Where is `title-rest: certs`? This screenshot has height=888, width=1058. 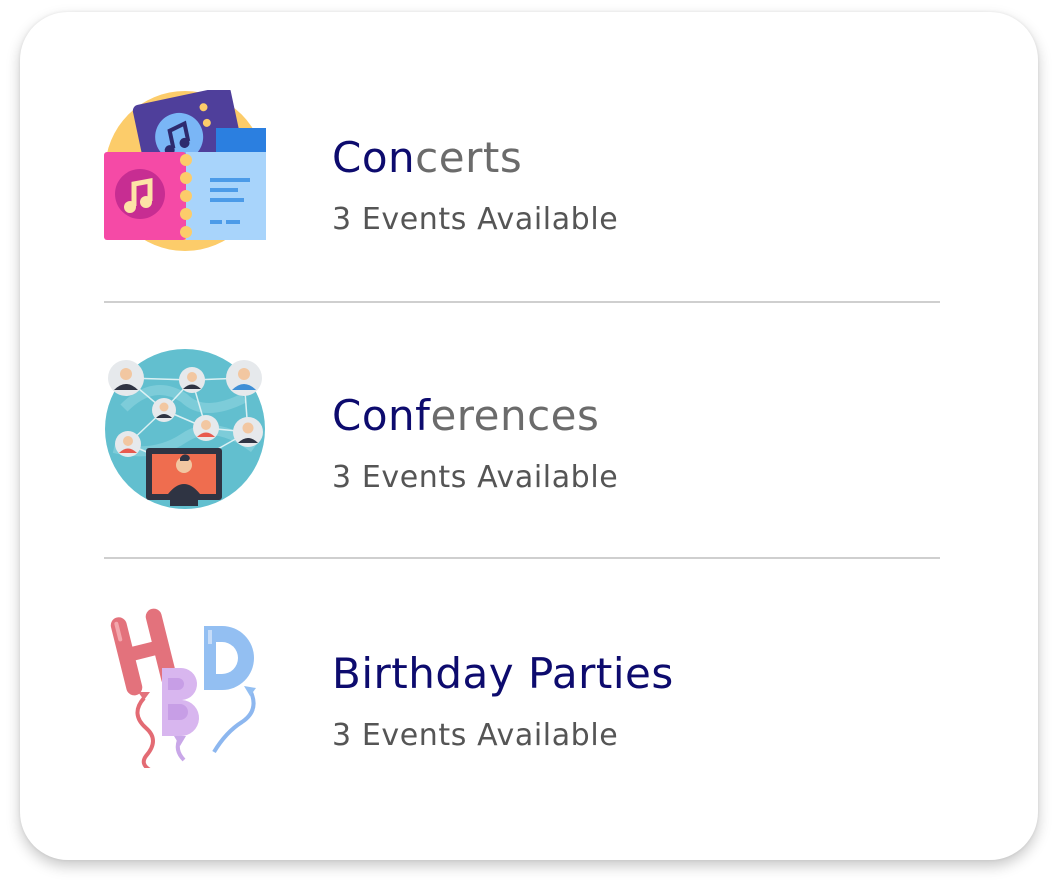
title-rest: certs is located at coordinates (469, 157).